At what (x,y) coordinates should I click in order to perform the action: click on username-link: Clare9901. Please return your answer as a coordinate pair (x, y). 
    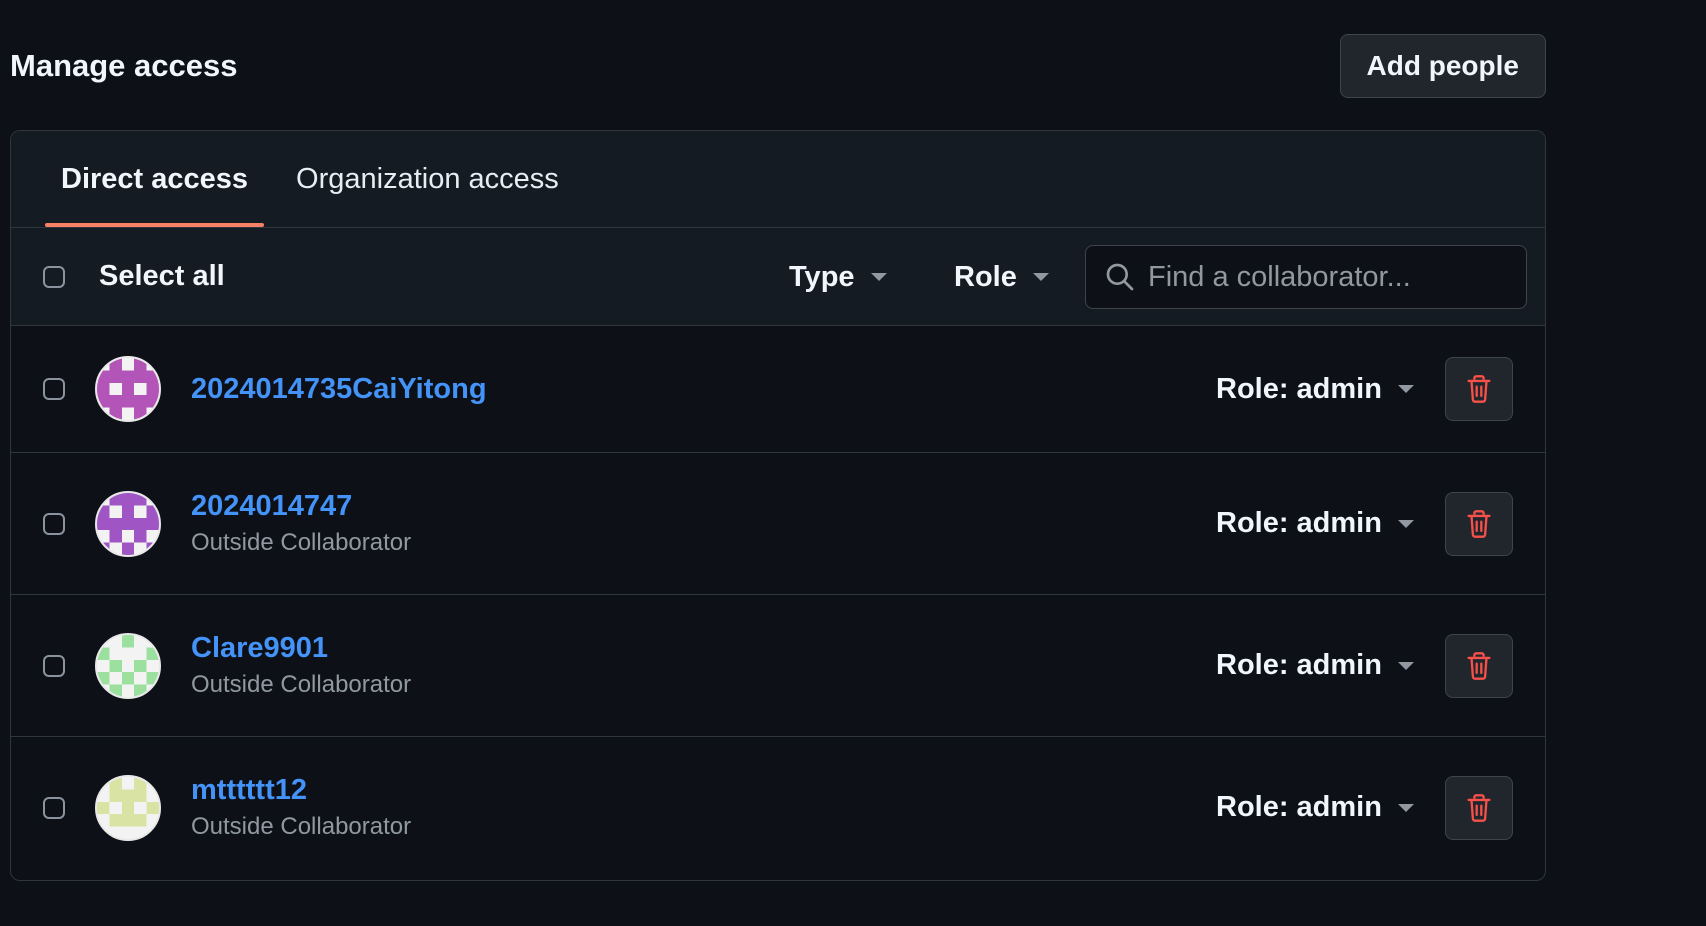
    Looking at the image, I should click on (301, 648).